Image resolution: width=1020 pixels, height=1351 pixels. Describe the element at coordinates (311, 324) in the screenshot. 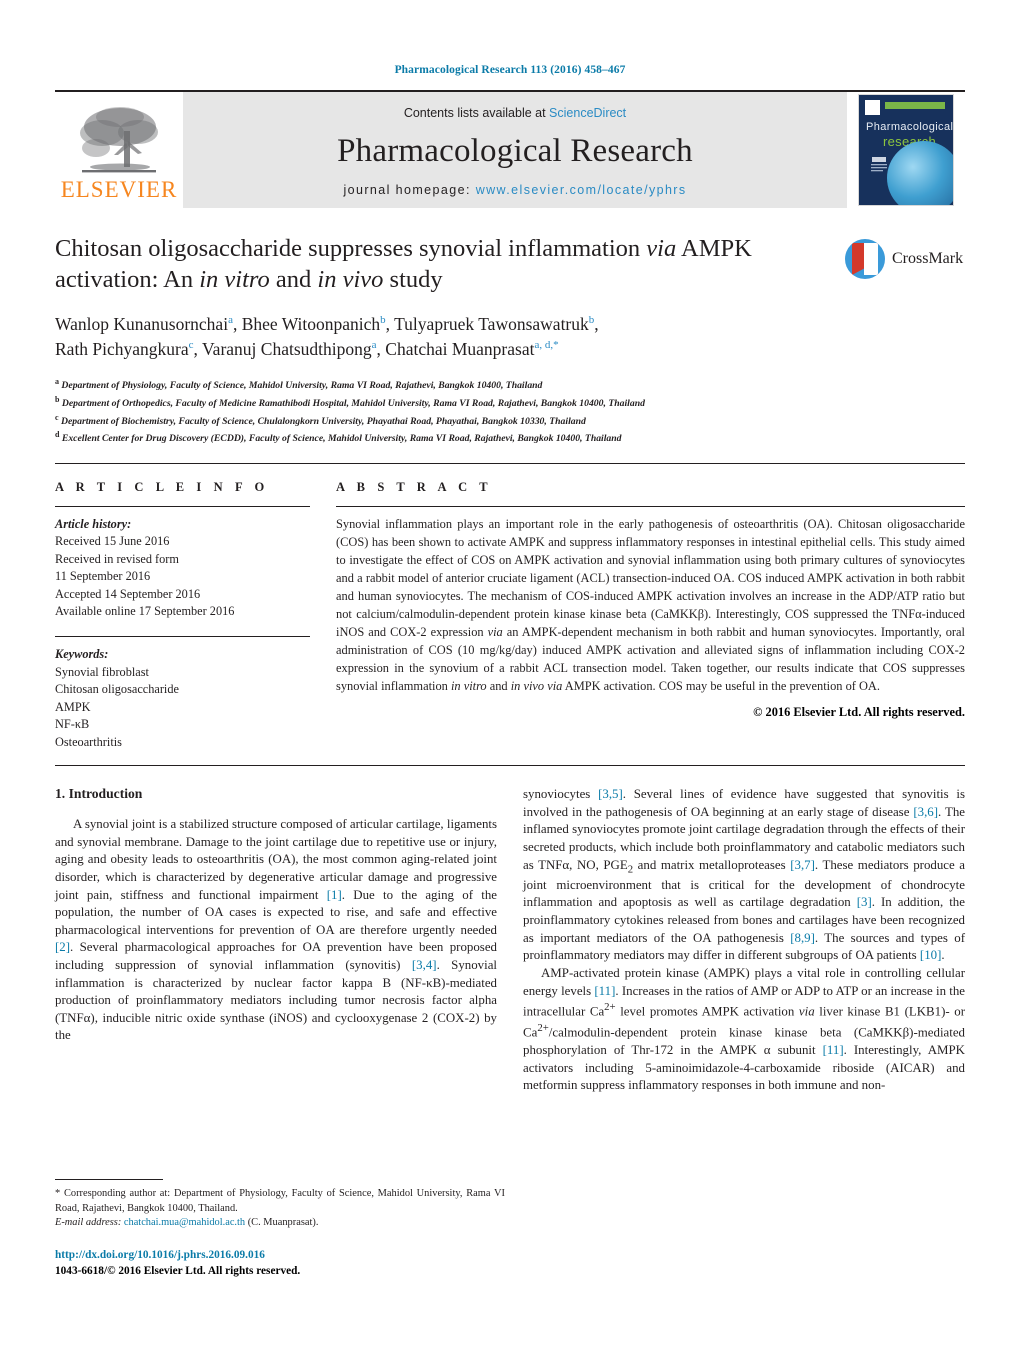

I see `author-name: Bhee Witoonpanich` at that location.